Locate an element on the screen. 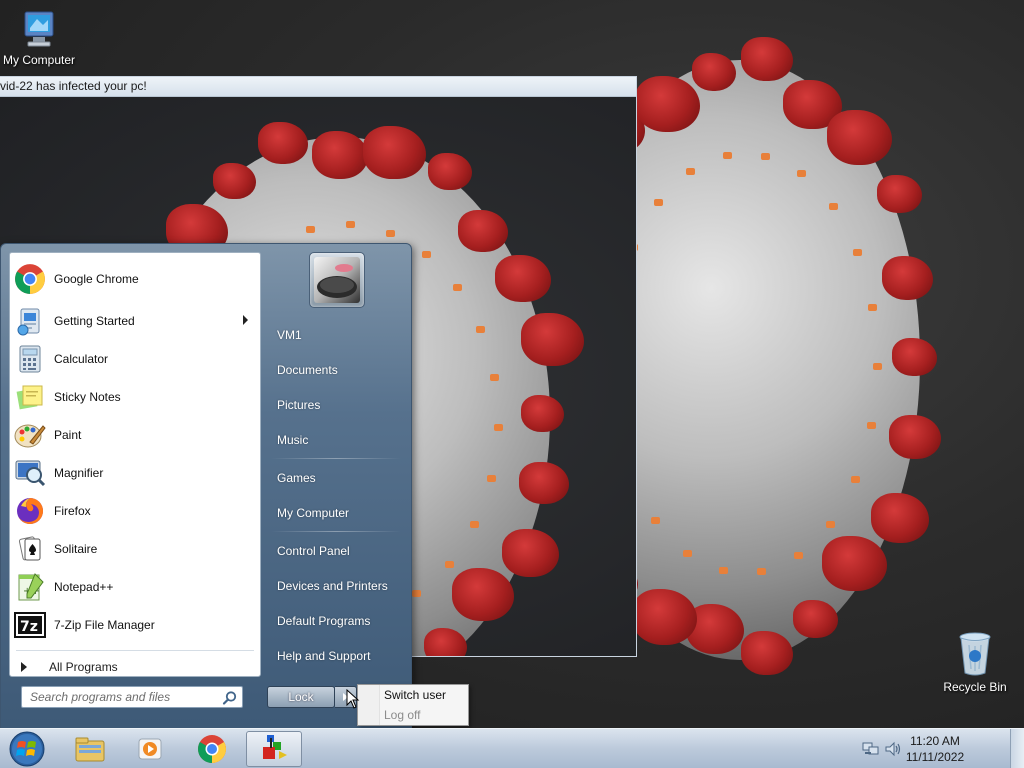 The image size is (1024, 768). menu-item-log-off: Log off is located at coordinates (402, 715).